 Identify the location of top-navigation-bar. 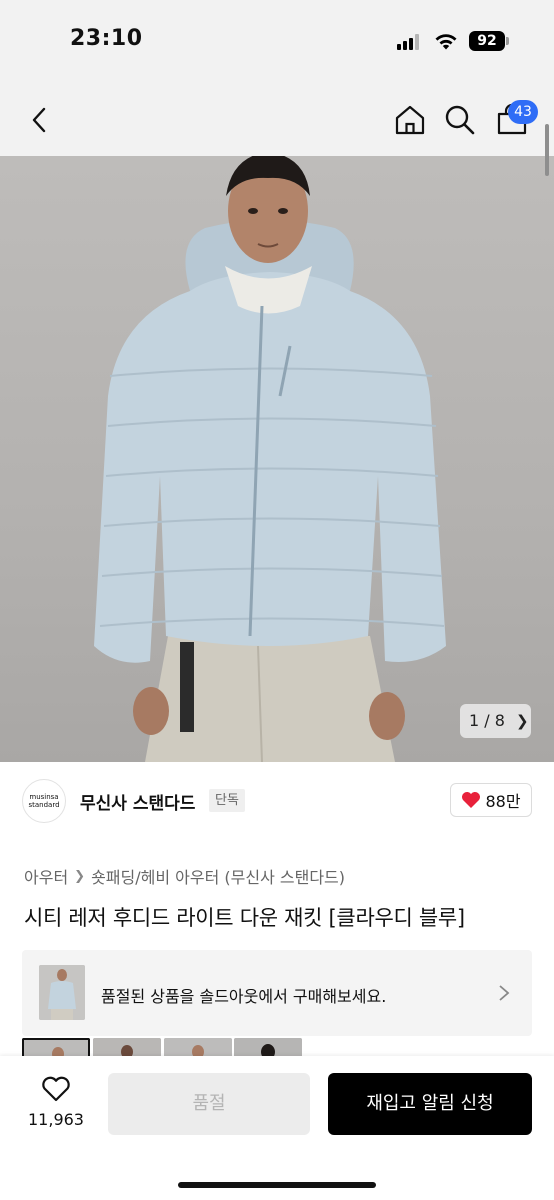
(277, 120).